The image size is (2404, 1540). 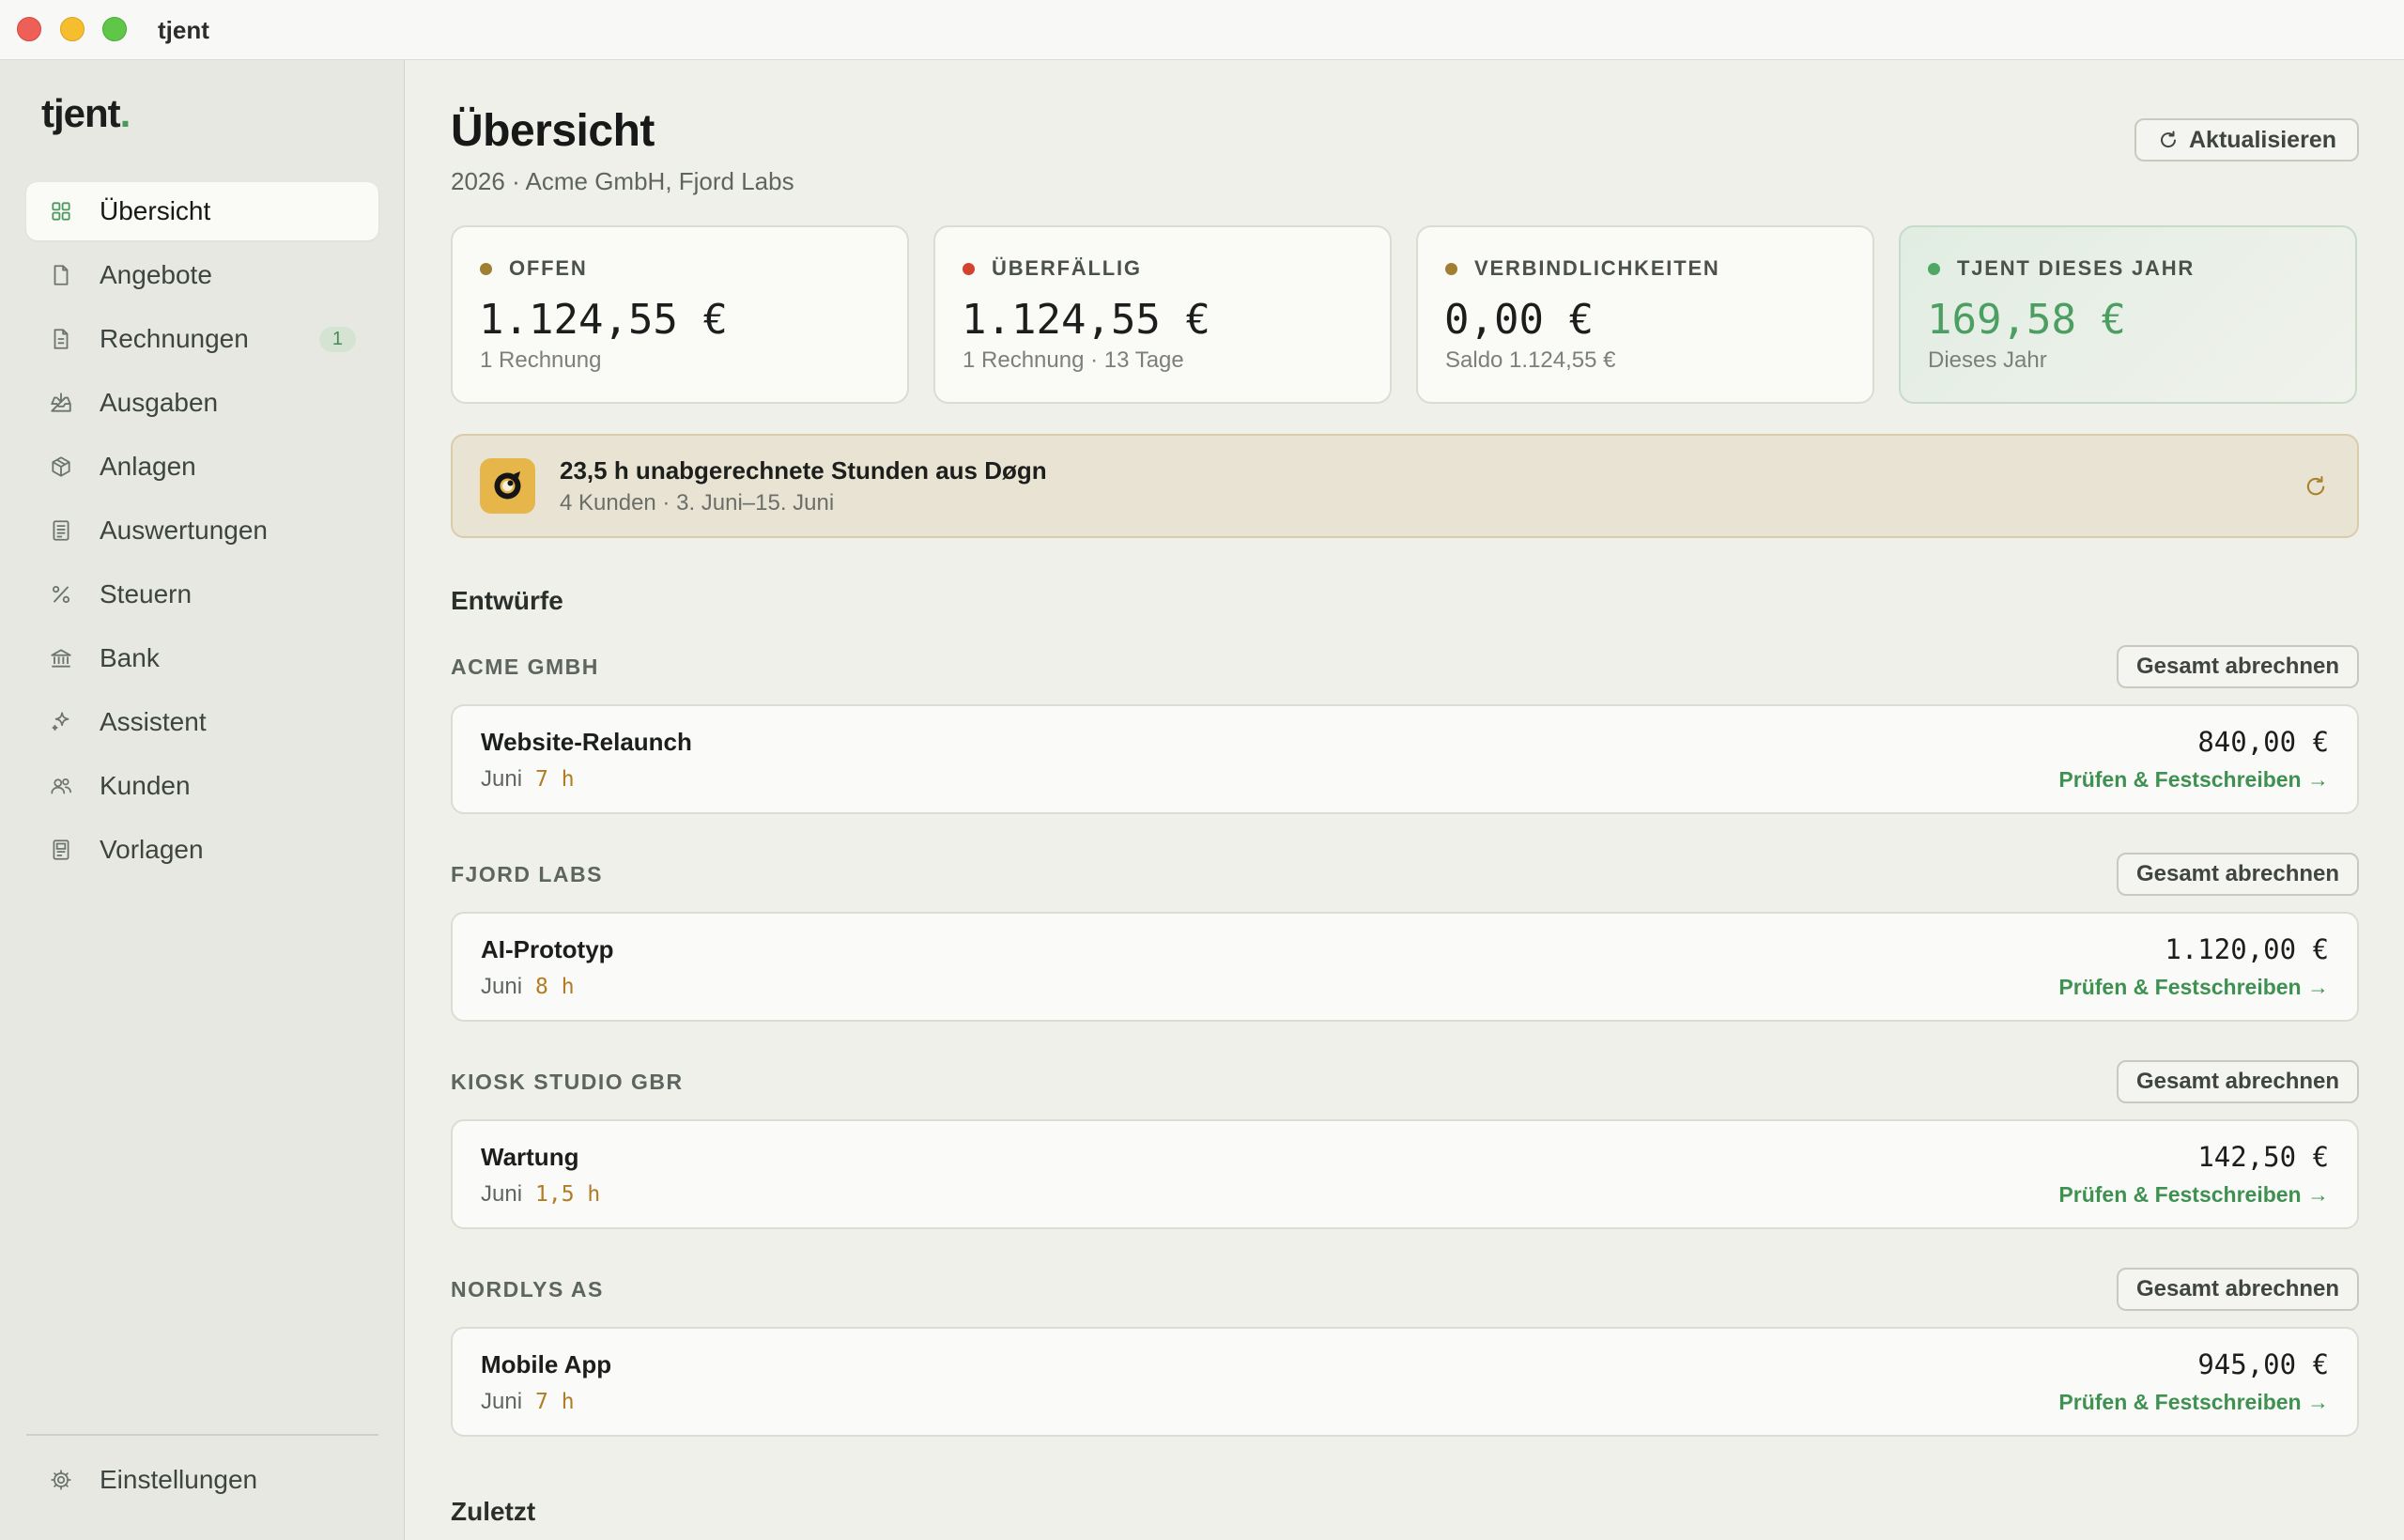 I want to click on sidebar-item-anlagen: Anlagen, so click(x=202, y=467).